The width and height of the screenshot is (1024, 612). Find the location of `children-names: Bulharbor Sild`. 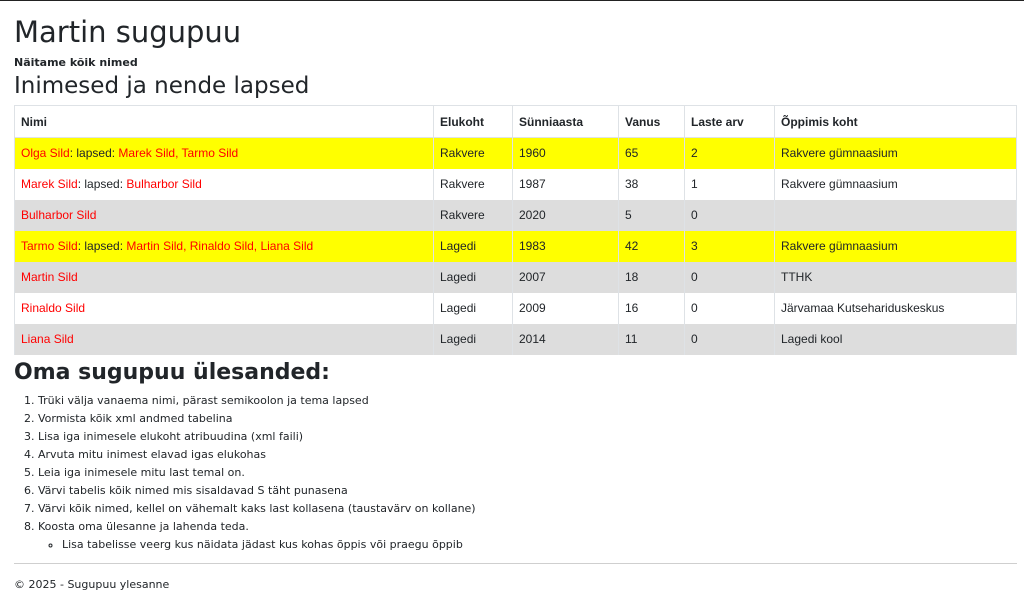

children-names: Bulharbor Sild is located at coordinates (164, 184).